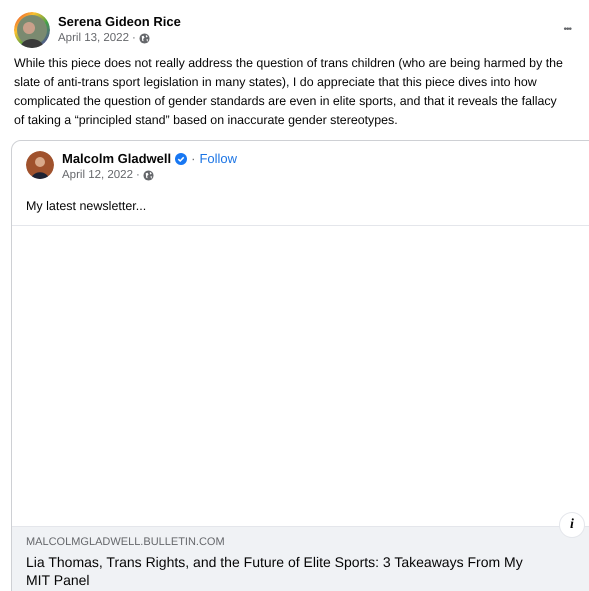 This screenshot has width=589, height=591. I want to click on post-date: April 12, 2022, so click(97, 175).